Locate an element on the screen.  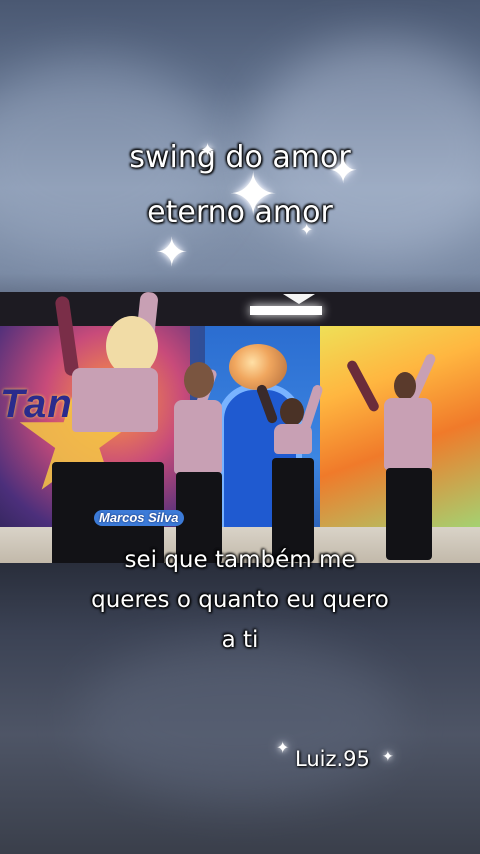
lyric-line-top-2: eterno amor is located at coordinates (240, 212).